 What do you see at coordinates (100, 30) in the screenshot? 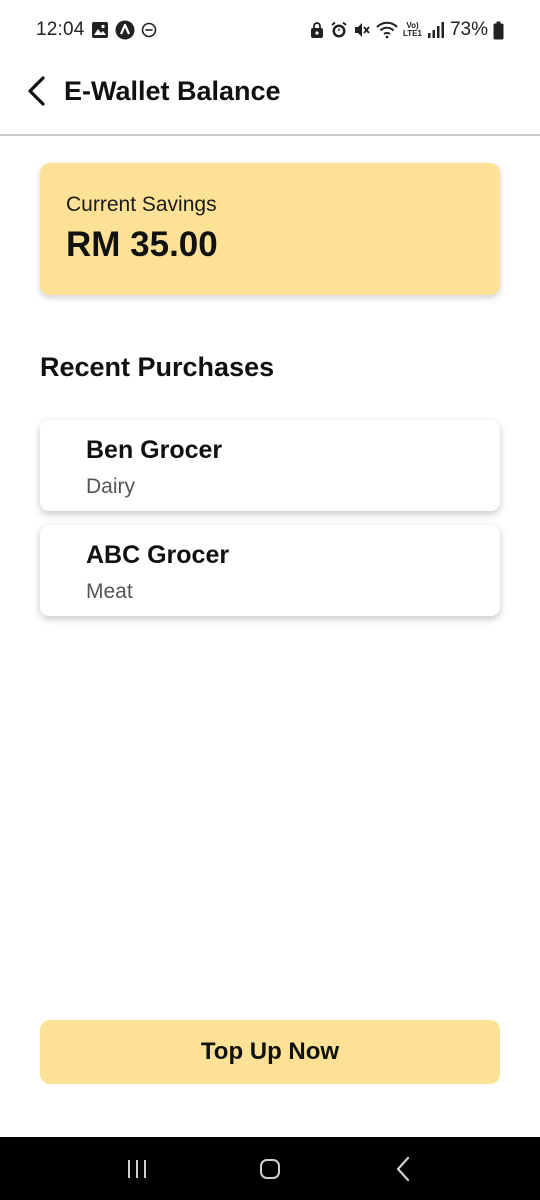
I see `gallery-icon` at bounding box center [100, 30].